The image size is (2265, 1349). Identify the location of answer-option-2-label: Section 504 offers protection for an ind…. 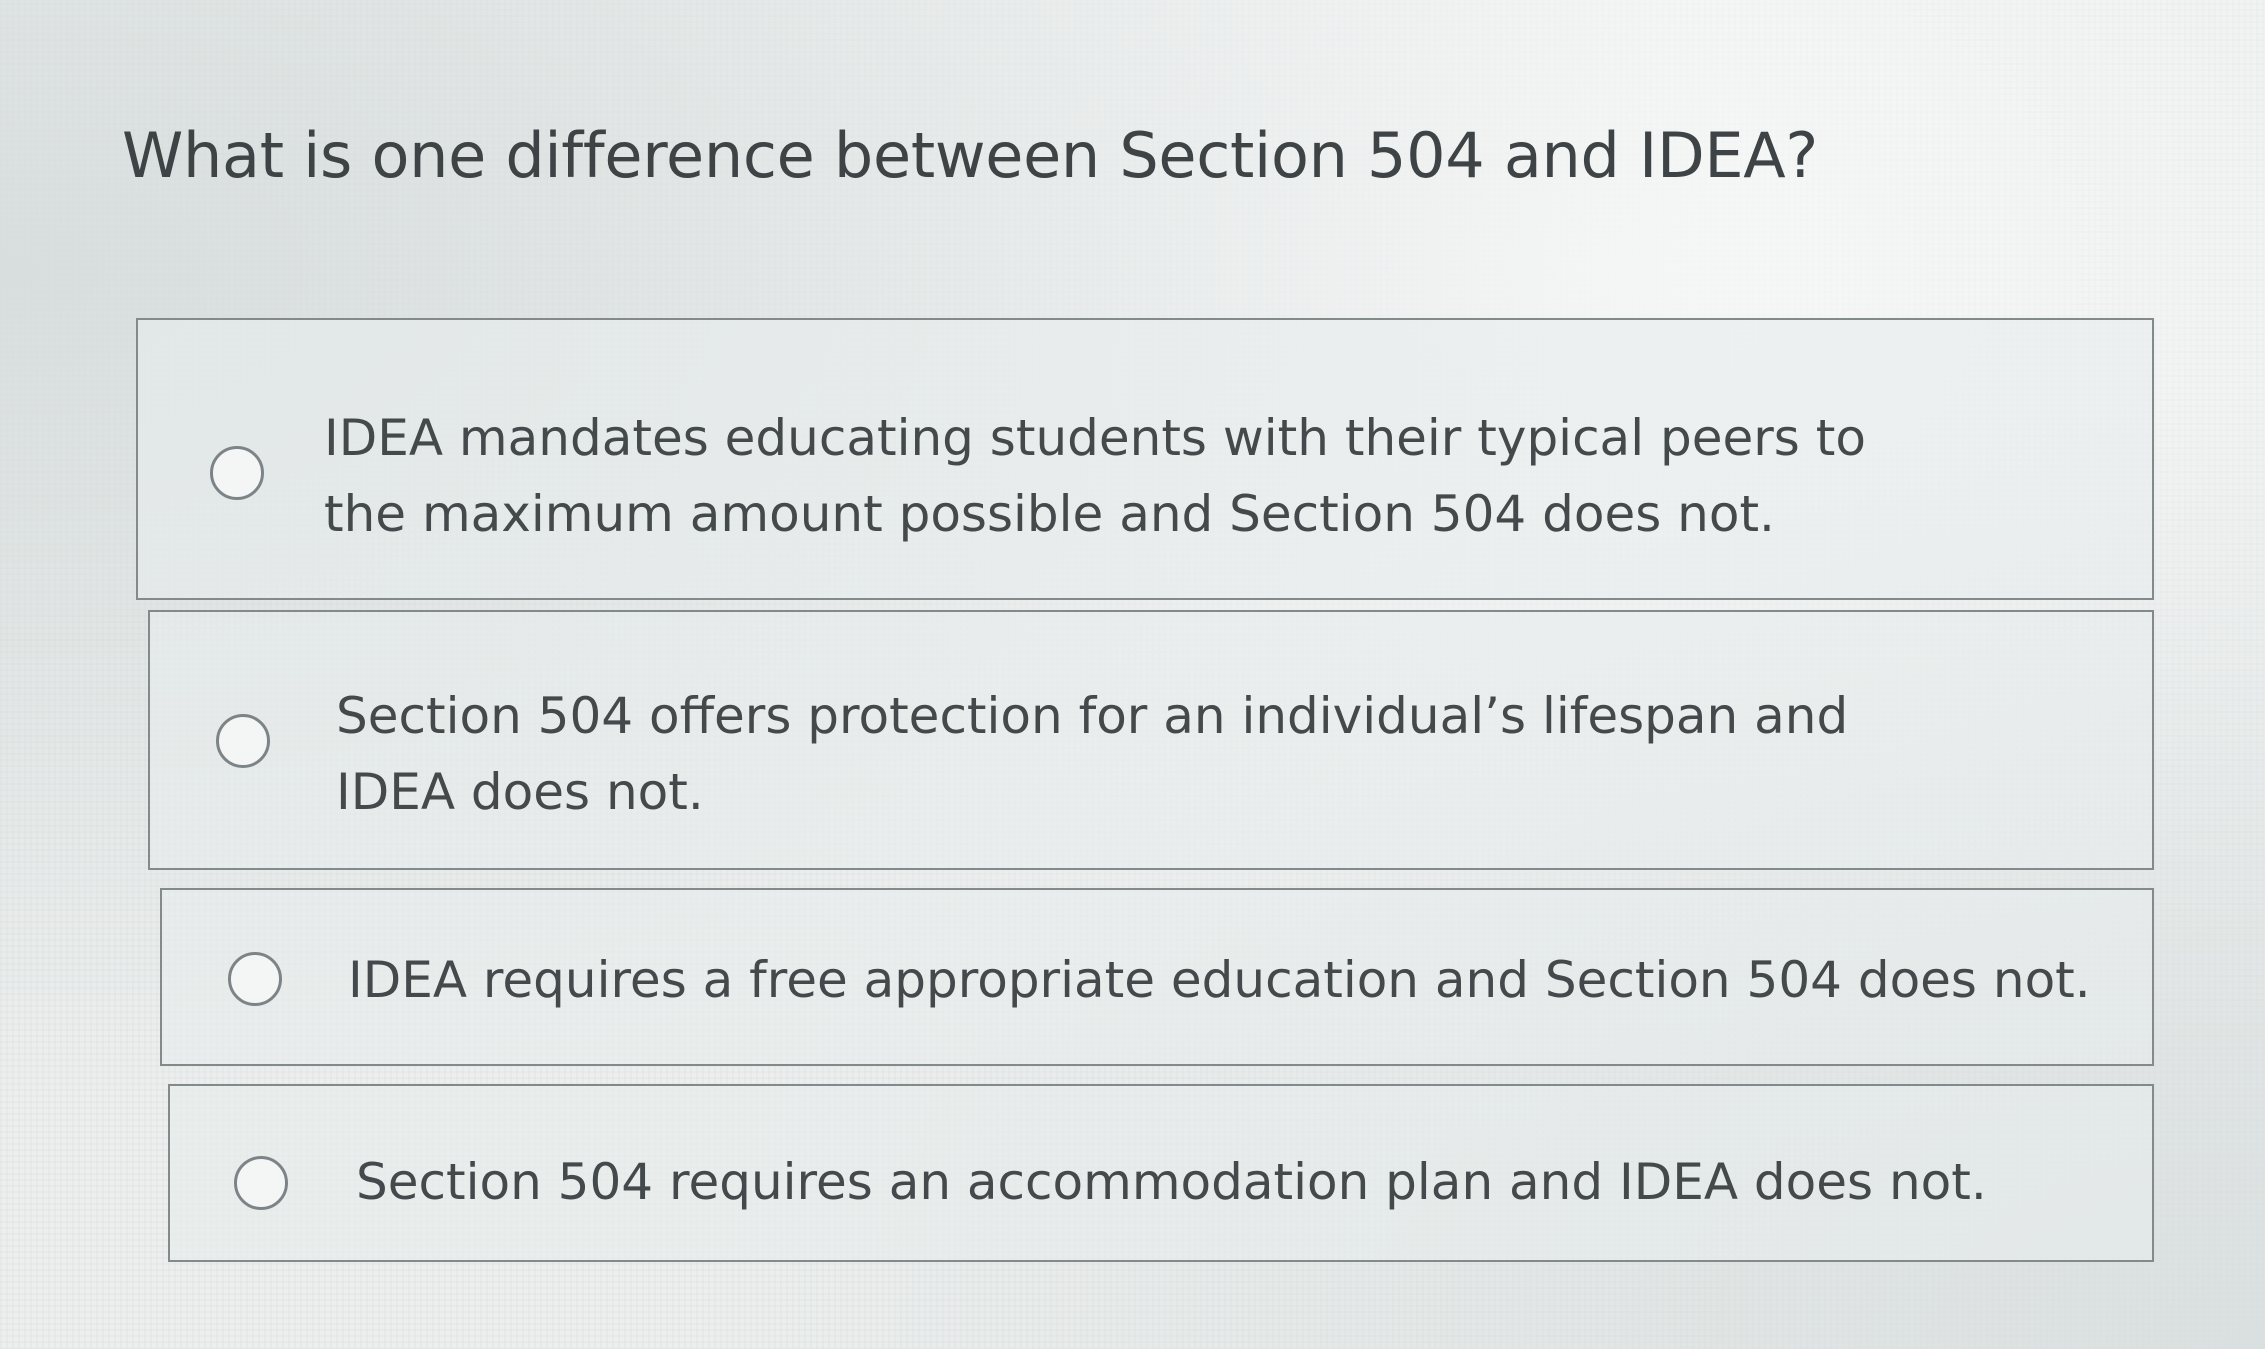
(1092, 754).